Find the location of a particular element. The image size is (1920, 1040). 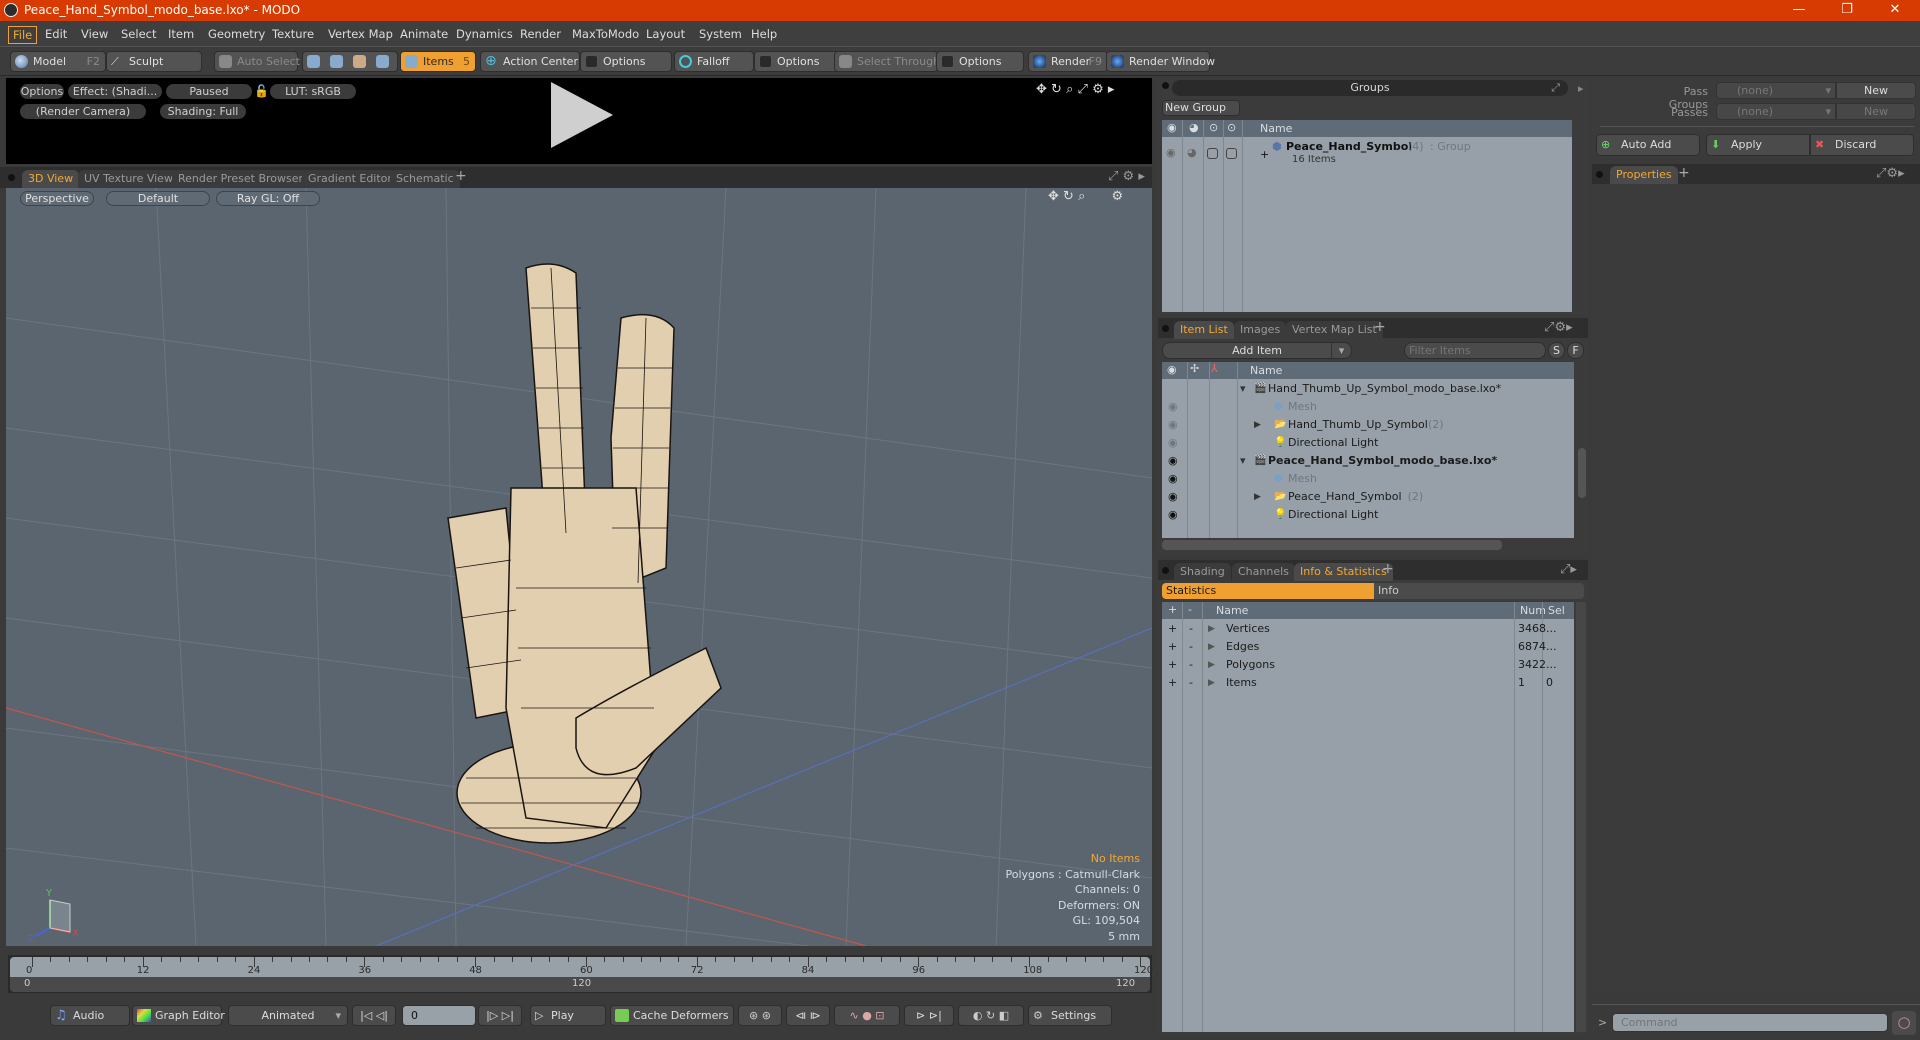

tab-uv-texture-view: UV Texture View is located at coordinates (128, 179).